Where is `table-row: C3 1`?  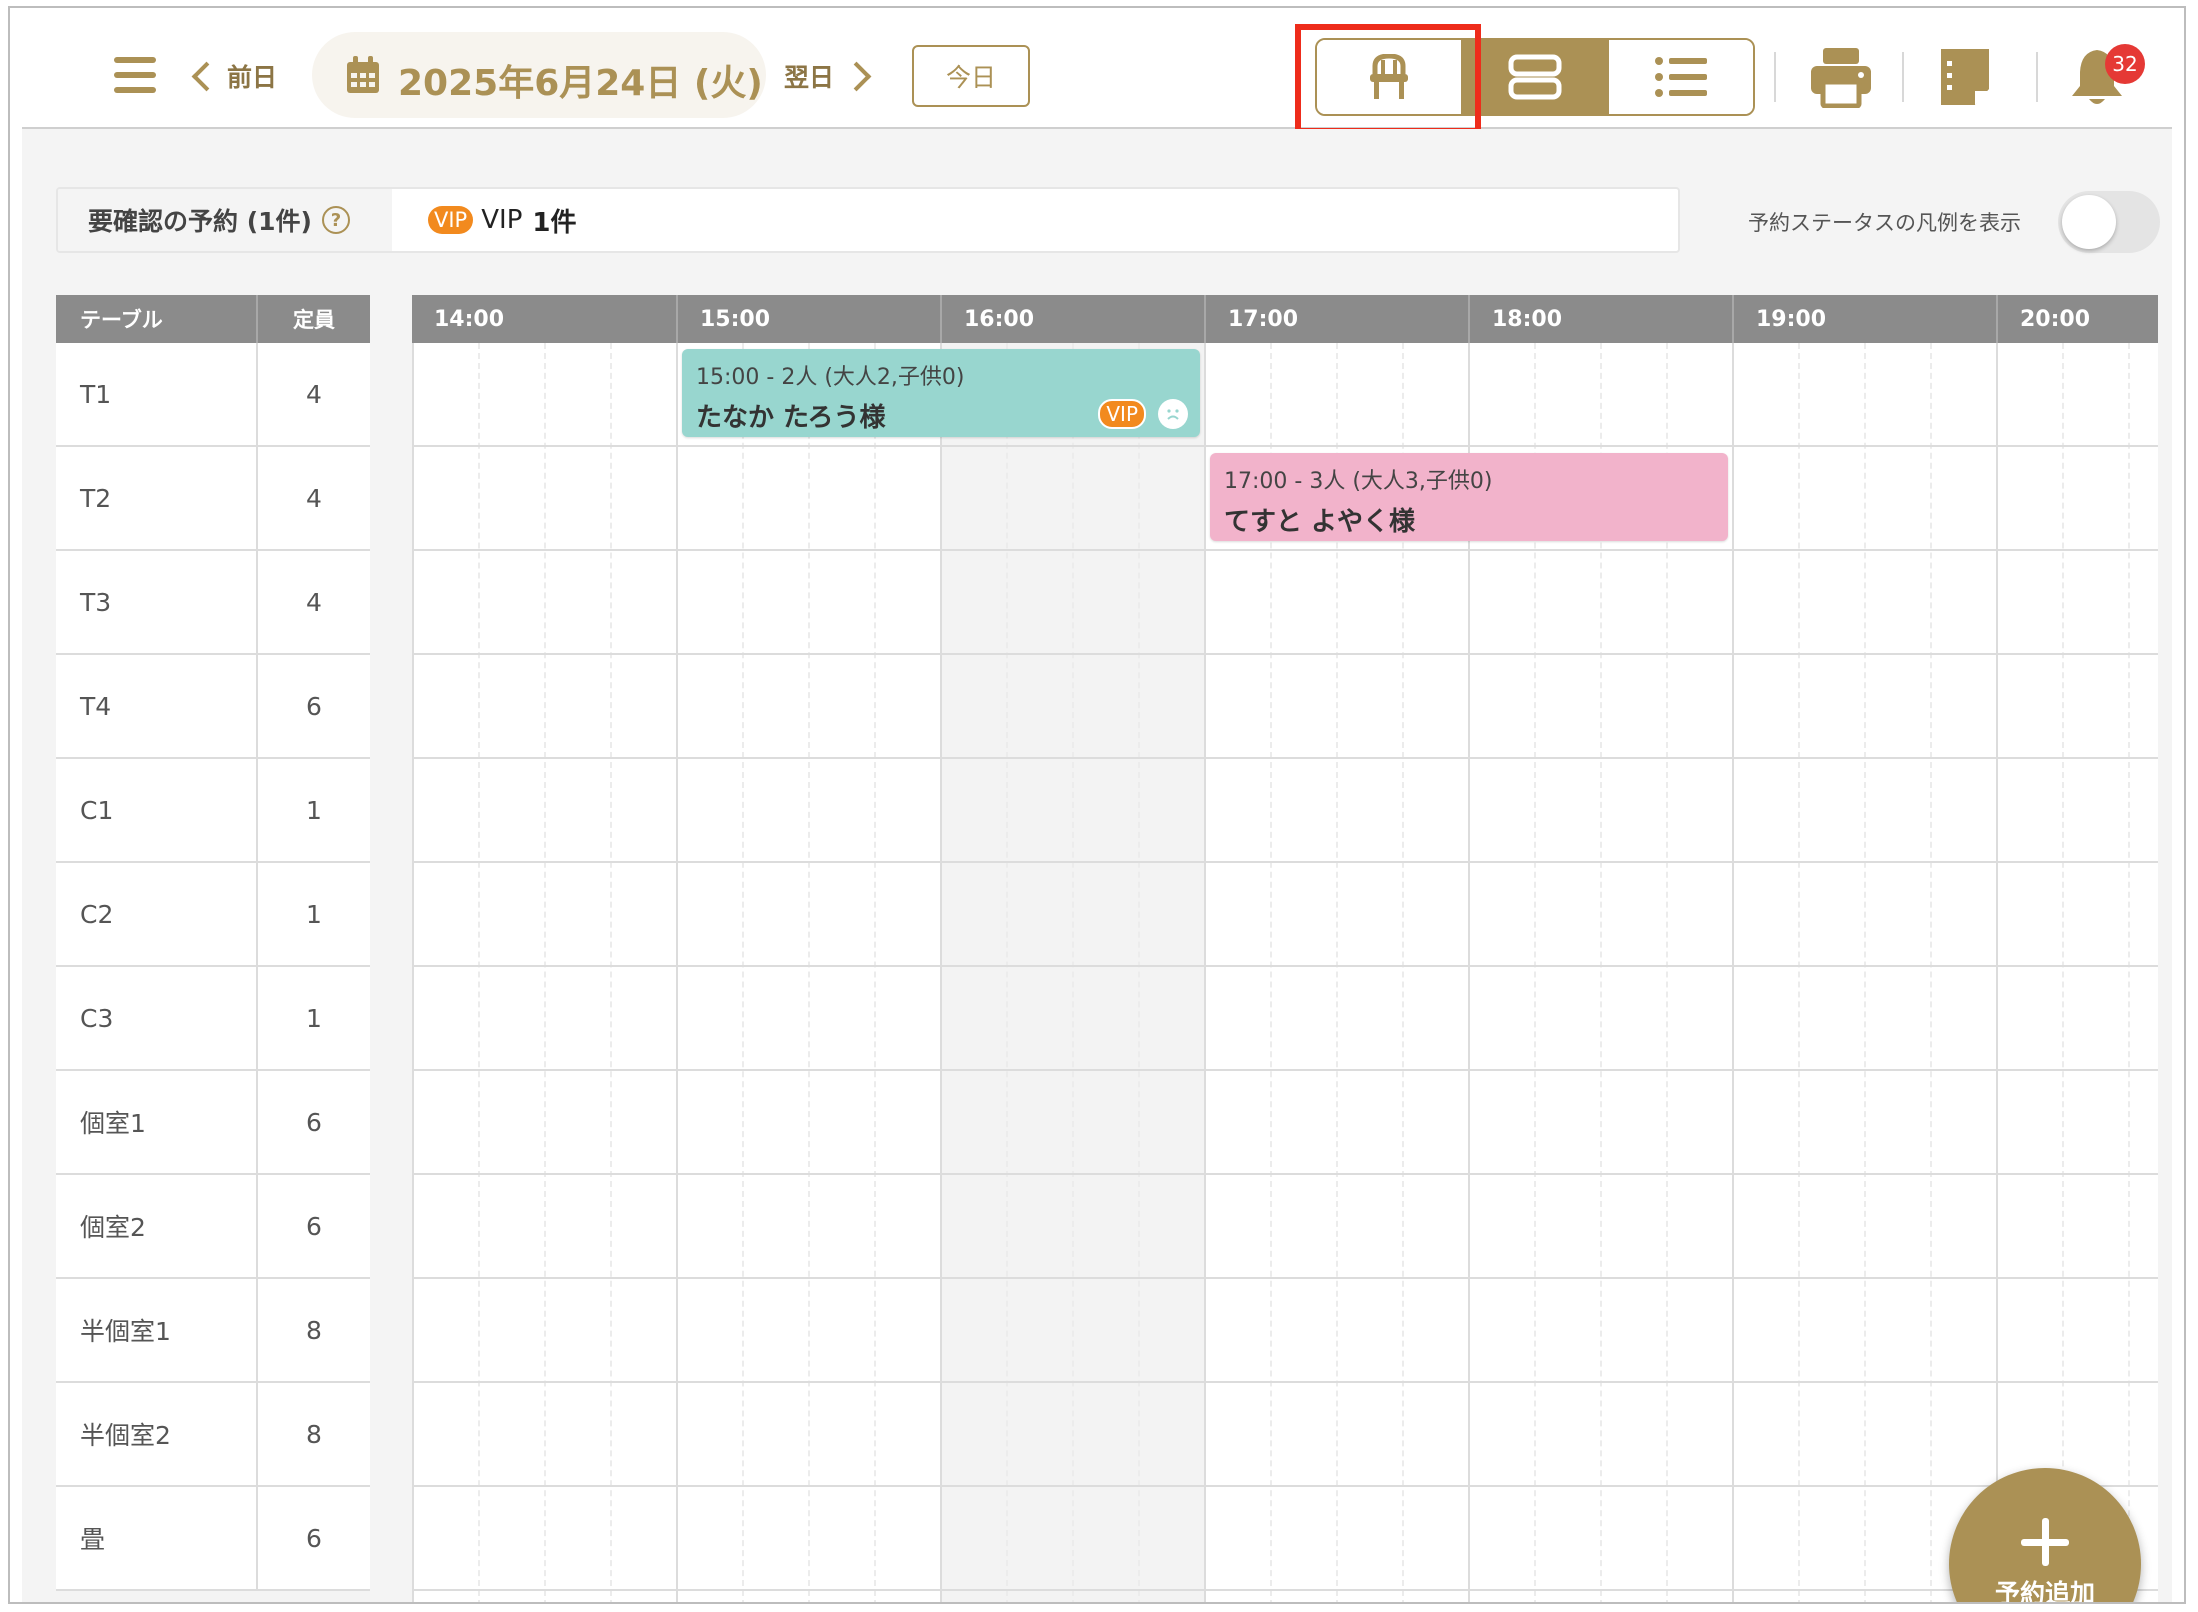 table-row: C3 1 is located at coordinates (213, 1019).